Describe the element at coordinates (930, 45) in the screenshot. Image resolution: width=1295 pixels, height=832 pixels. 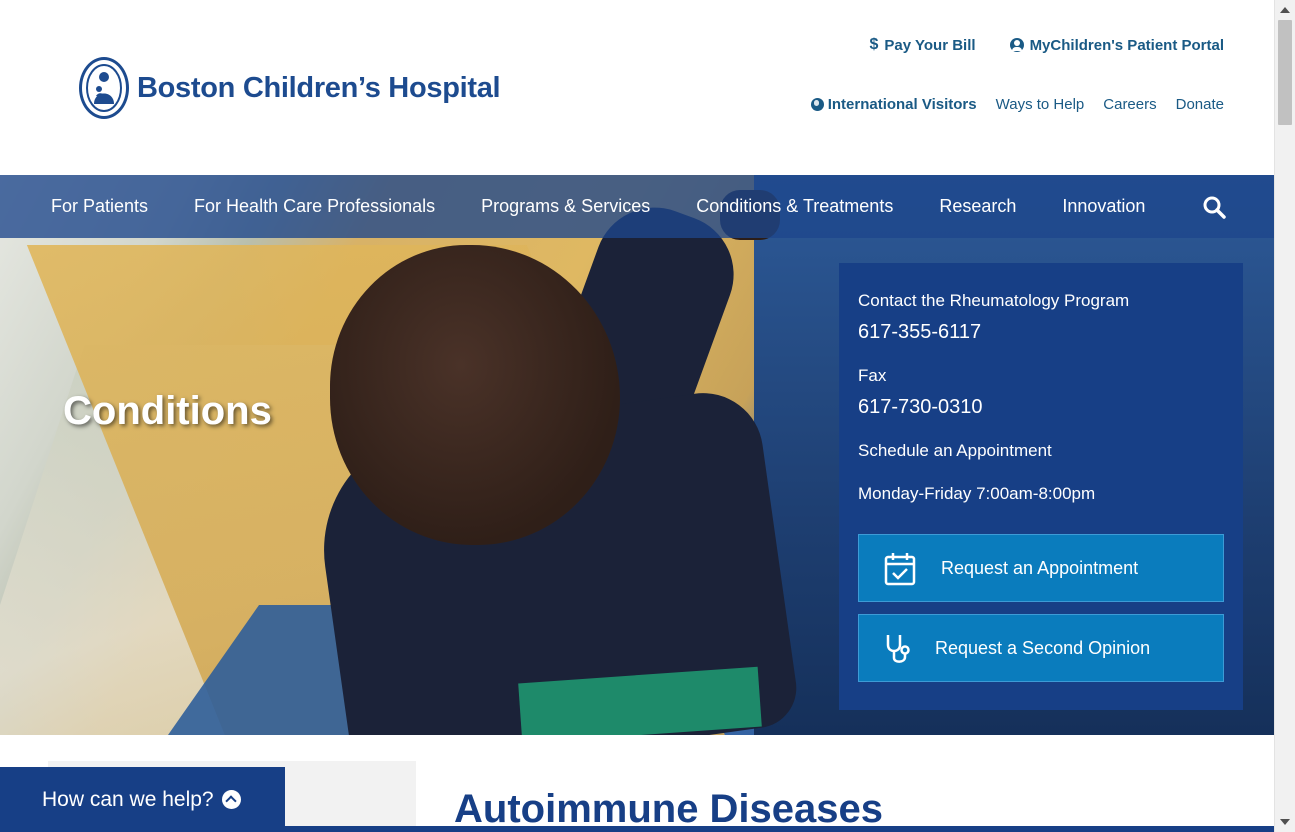
I see `pay-bill-label: Pay Your Bill` at that location.